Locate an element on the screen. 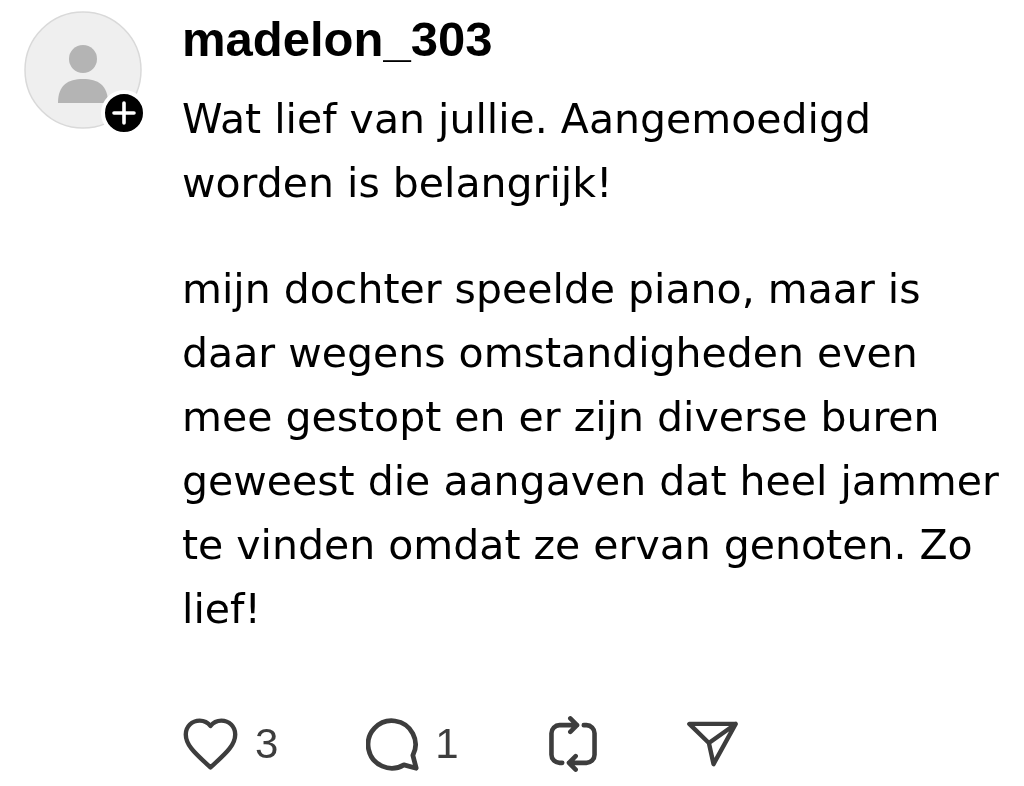 This screenshot has height=786, width=1024. like-button: 3 is located at coordinates (230, 744).